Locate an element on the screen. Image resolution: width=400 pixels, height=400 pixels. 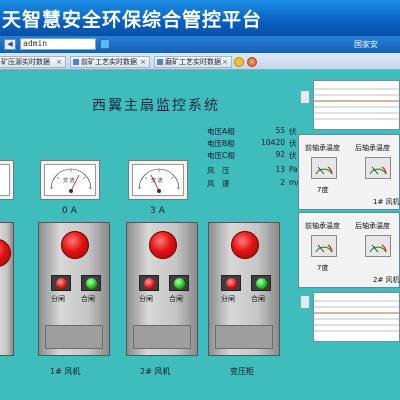
fan-name: 2# 风机 is located at coordinates (386, 280).